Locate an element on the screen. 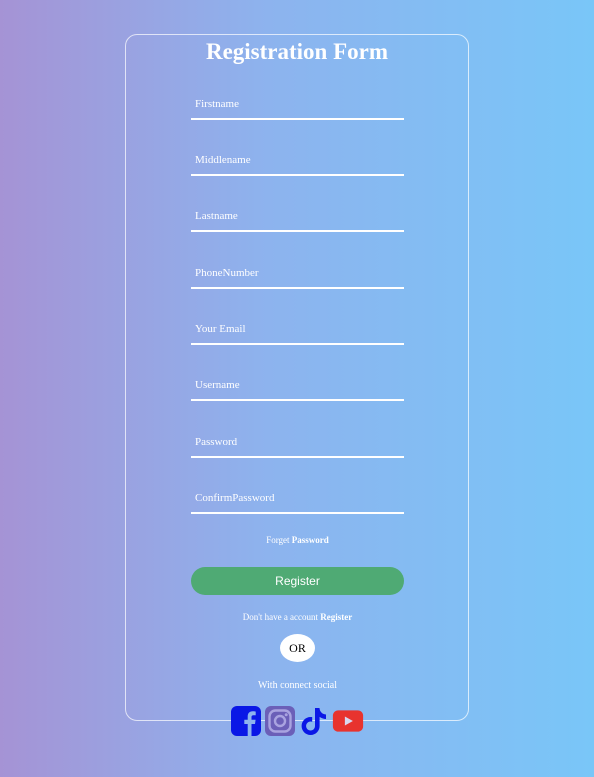  username-field is located at coordinates (297, 386).